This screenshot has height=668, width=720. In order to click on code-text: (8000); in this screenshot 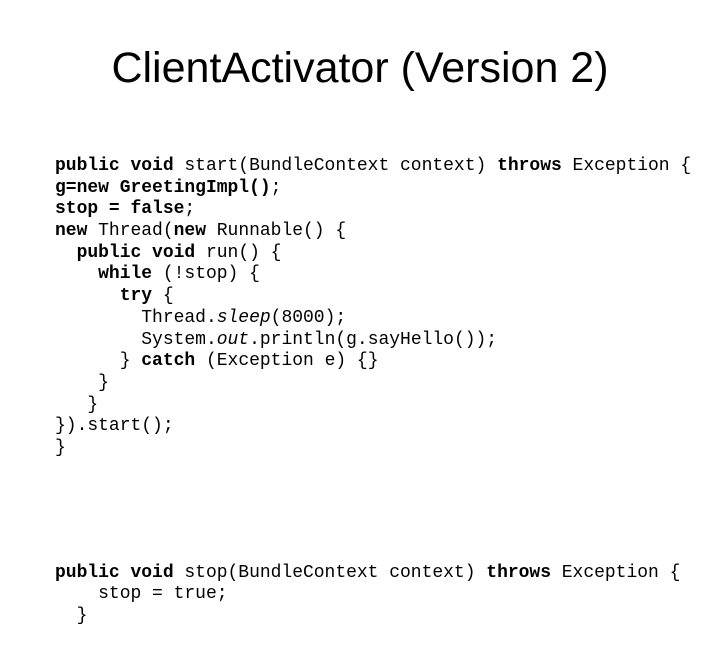, I will do `click(308, 317)`.